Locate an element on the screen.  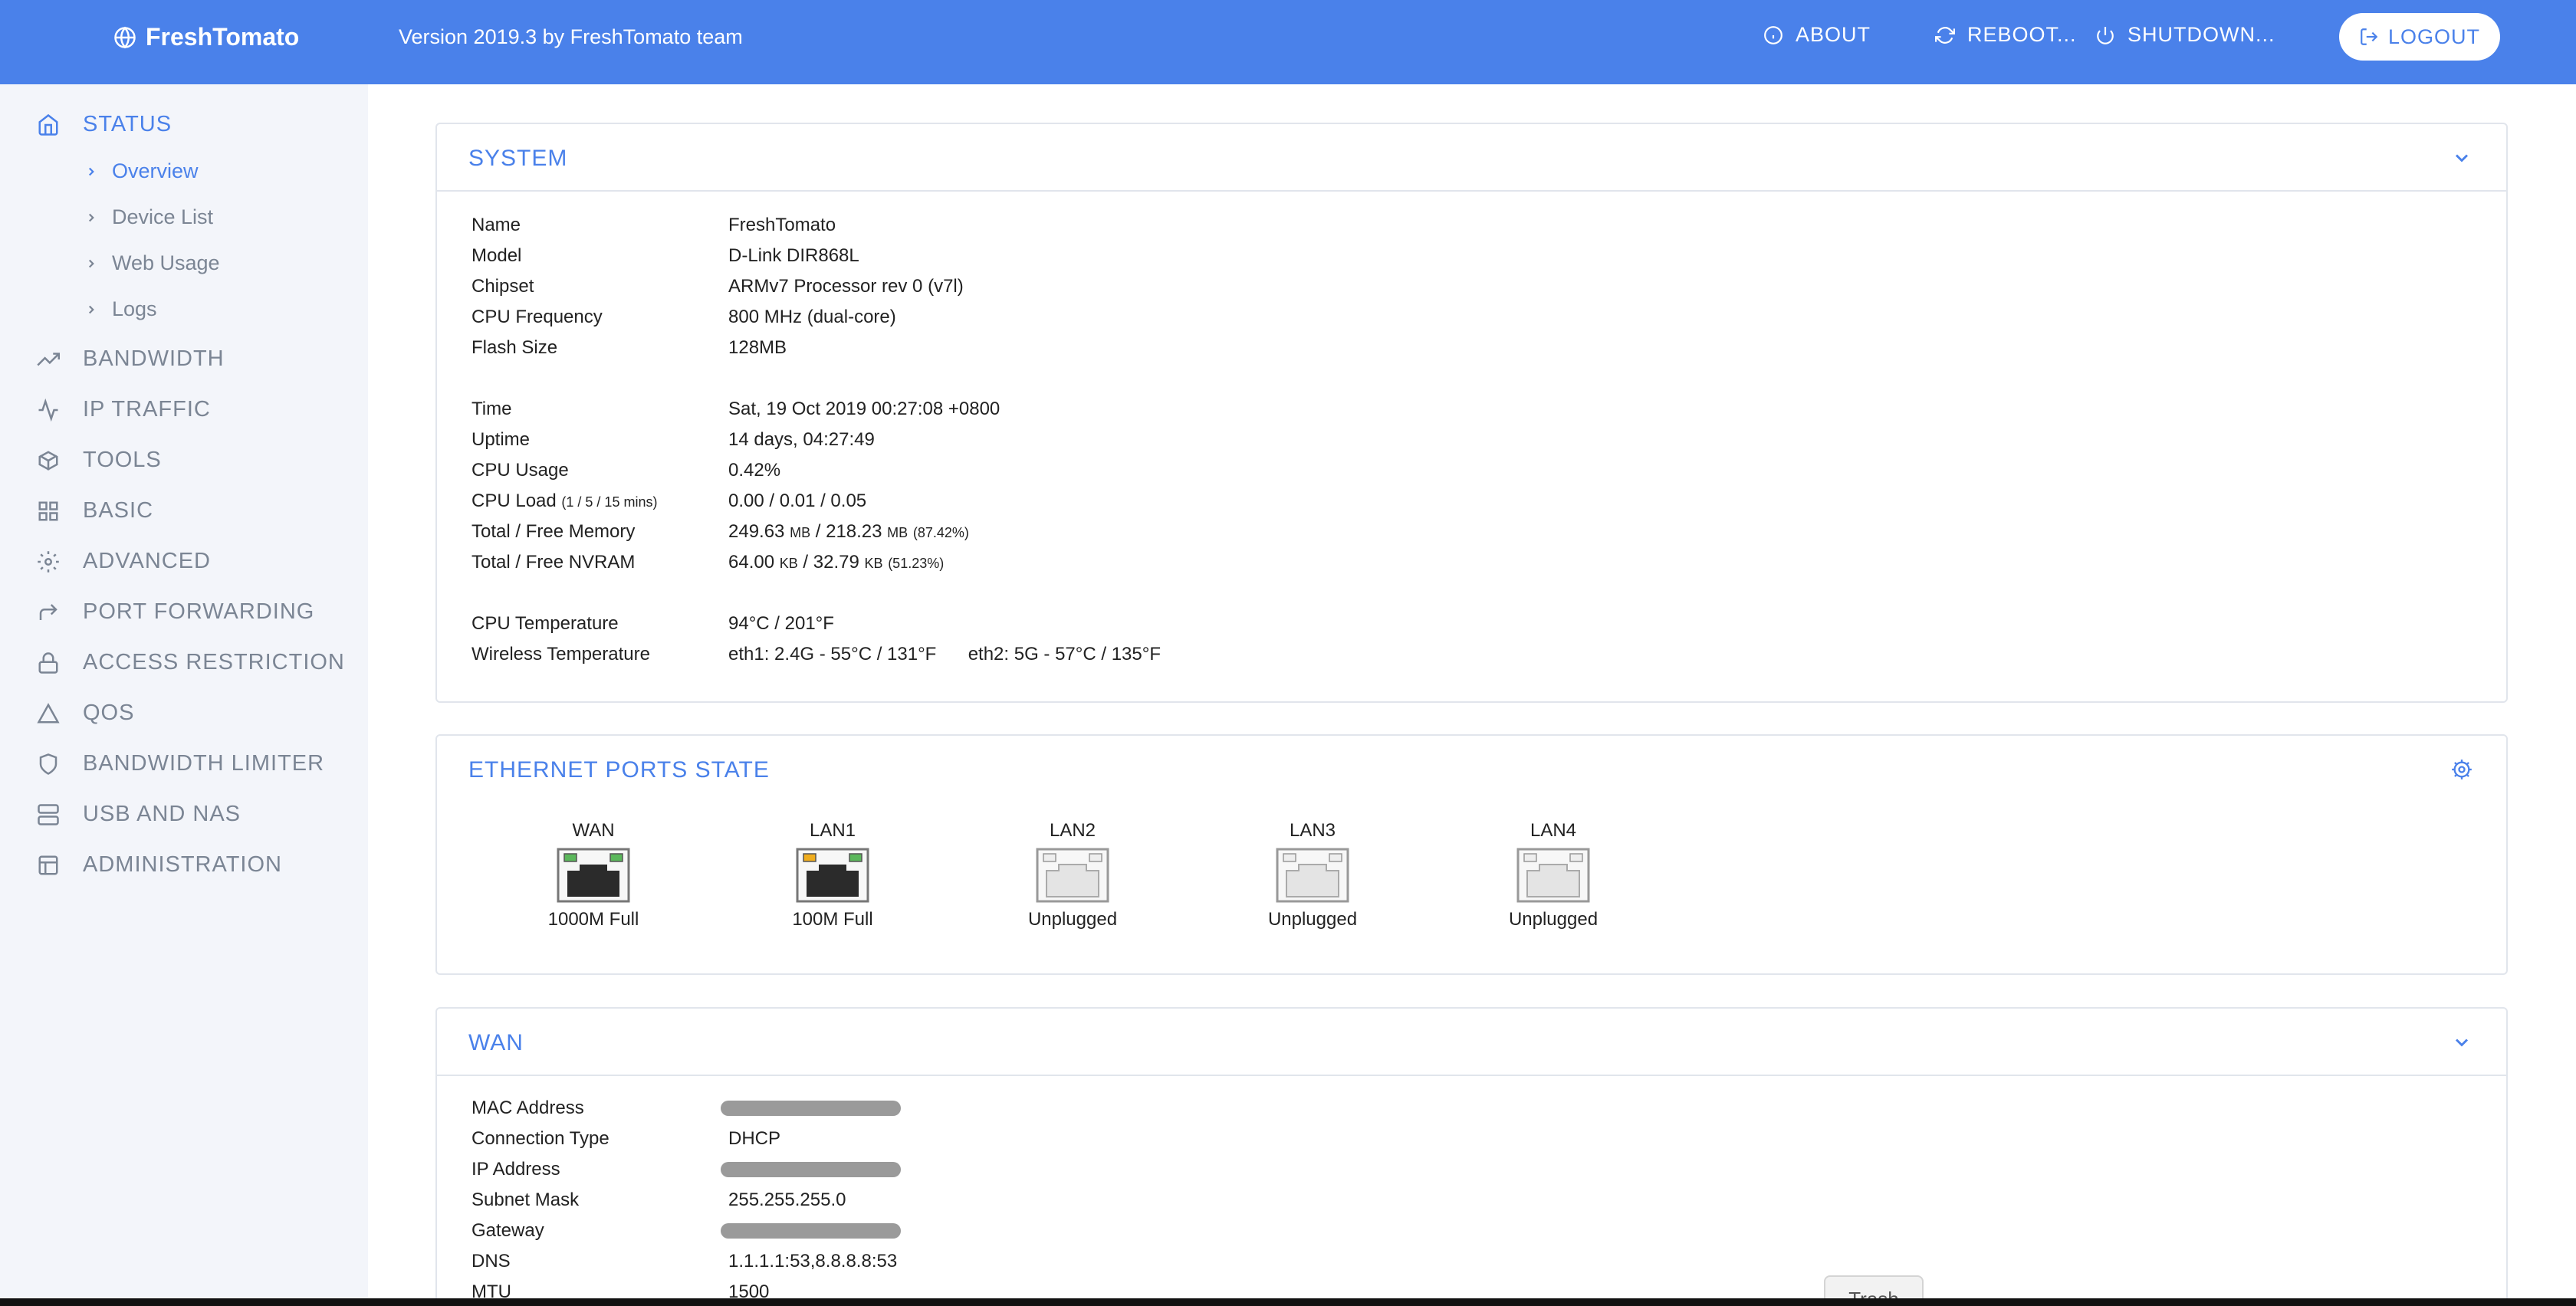
wireless-temp-eth1: eth1: 2.4G - 55°C / 131°F is located at coordinates (832, 654).